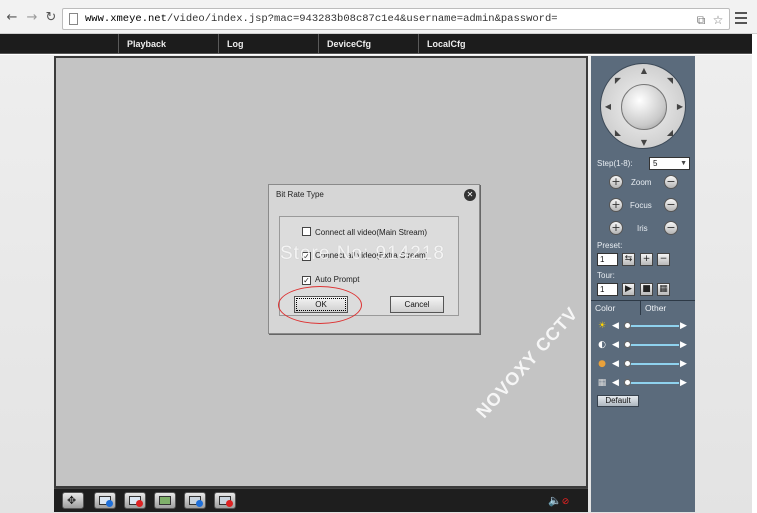  Describe the element at coordinates (663, 289) in the screenshot. I see `tour-grid-button: ▦` at that location.